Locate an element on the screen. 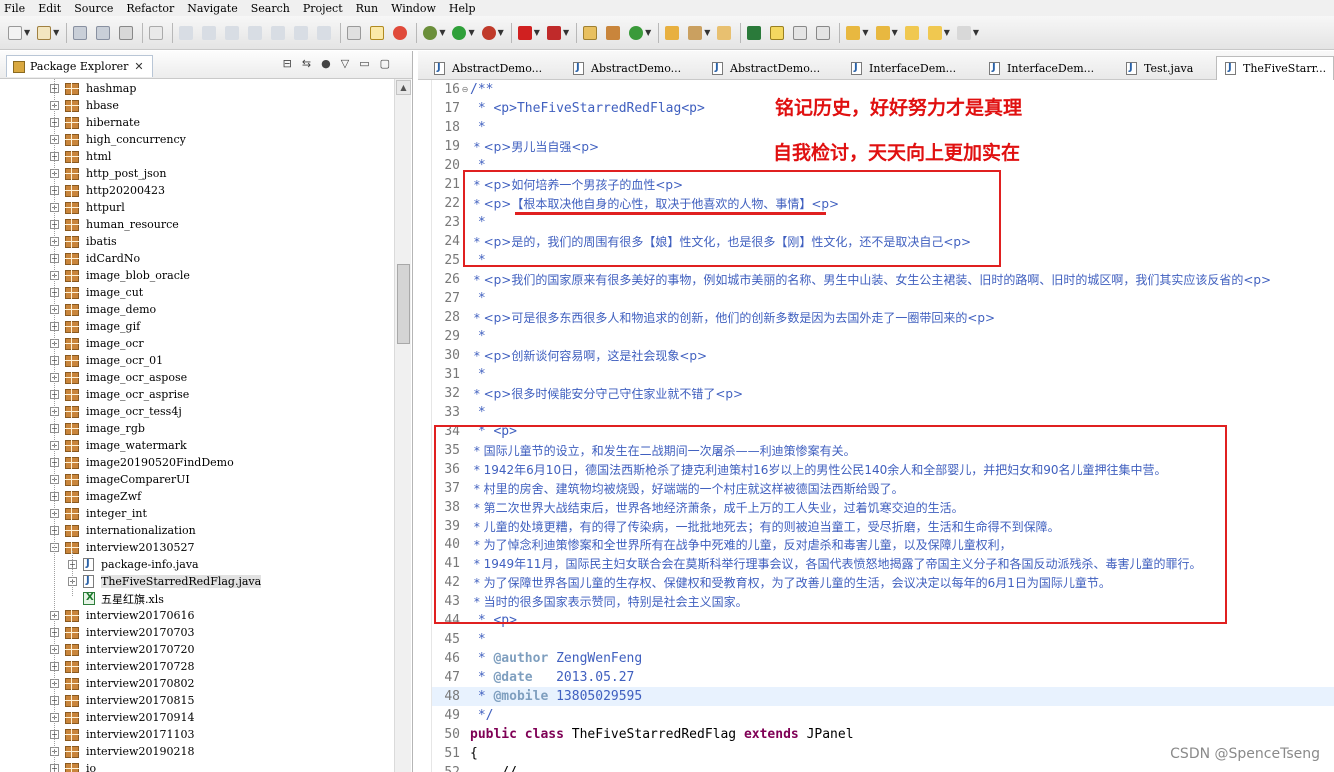 The image size is (1334, 772). file-node: +package-info.java is located at coordinates (133, 564).